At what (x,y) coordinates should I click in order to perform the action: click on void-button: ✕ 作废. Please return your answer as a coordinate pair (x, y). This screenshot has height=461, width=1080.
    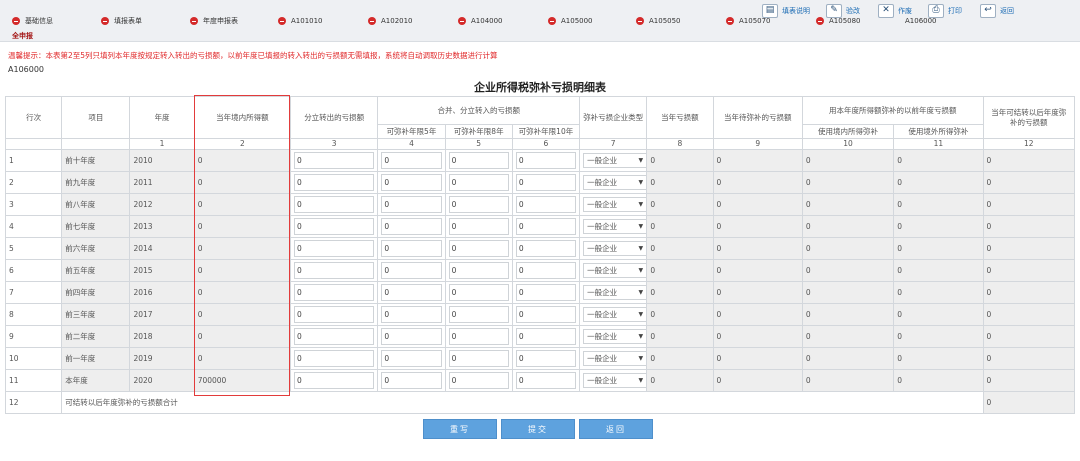
    Looking at the image, I should click on (895, 10).